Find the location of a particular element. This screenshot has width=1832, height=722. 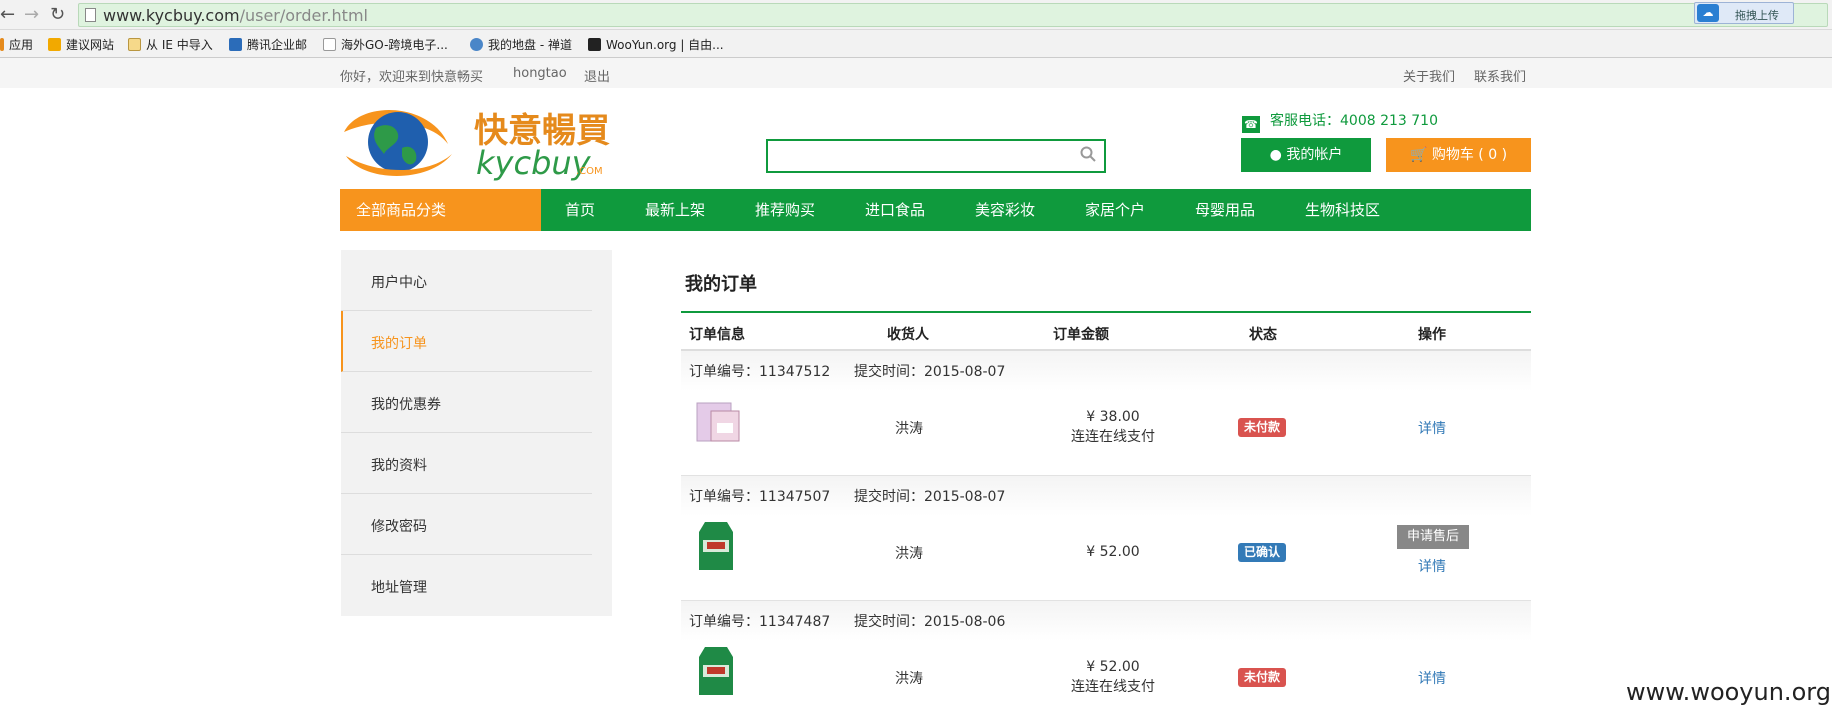

sidebar-item-address: 地址管理 is located at coordinates (466, 585).